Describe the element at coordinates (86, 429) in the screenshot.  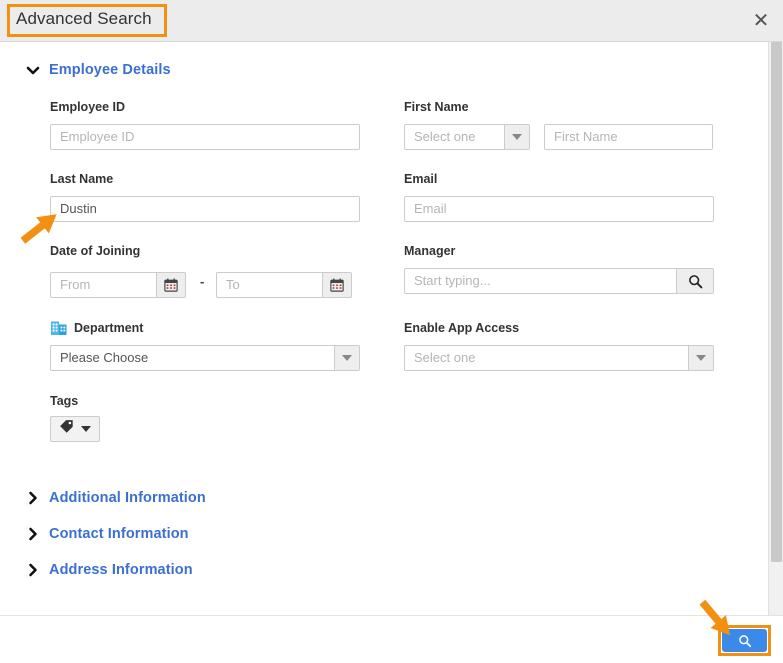
I see `caret-down-icon` at that location.